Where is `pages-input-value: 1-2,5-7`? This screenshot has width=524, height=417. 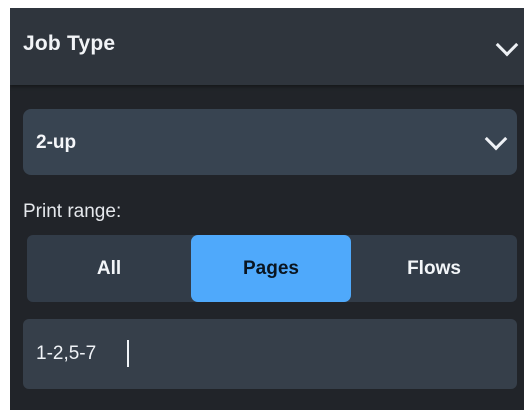 pages-input-value: 1-2,5-7 is located at coordinates (66, 353).